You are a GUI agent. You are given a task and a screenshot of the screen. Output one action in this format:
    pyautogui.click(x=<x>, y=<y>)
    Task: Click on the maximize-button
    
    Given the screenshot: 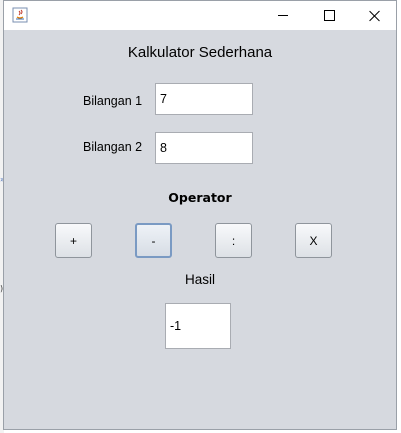 What is the action you would take?
    pyautogui.click(x=329, y=15)
    